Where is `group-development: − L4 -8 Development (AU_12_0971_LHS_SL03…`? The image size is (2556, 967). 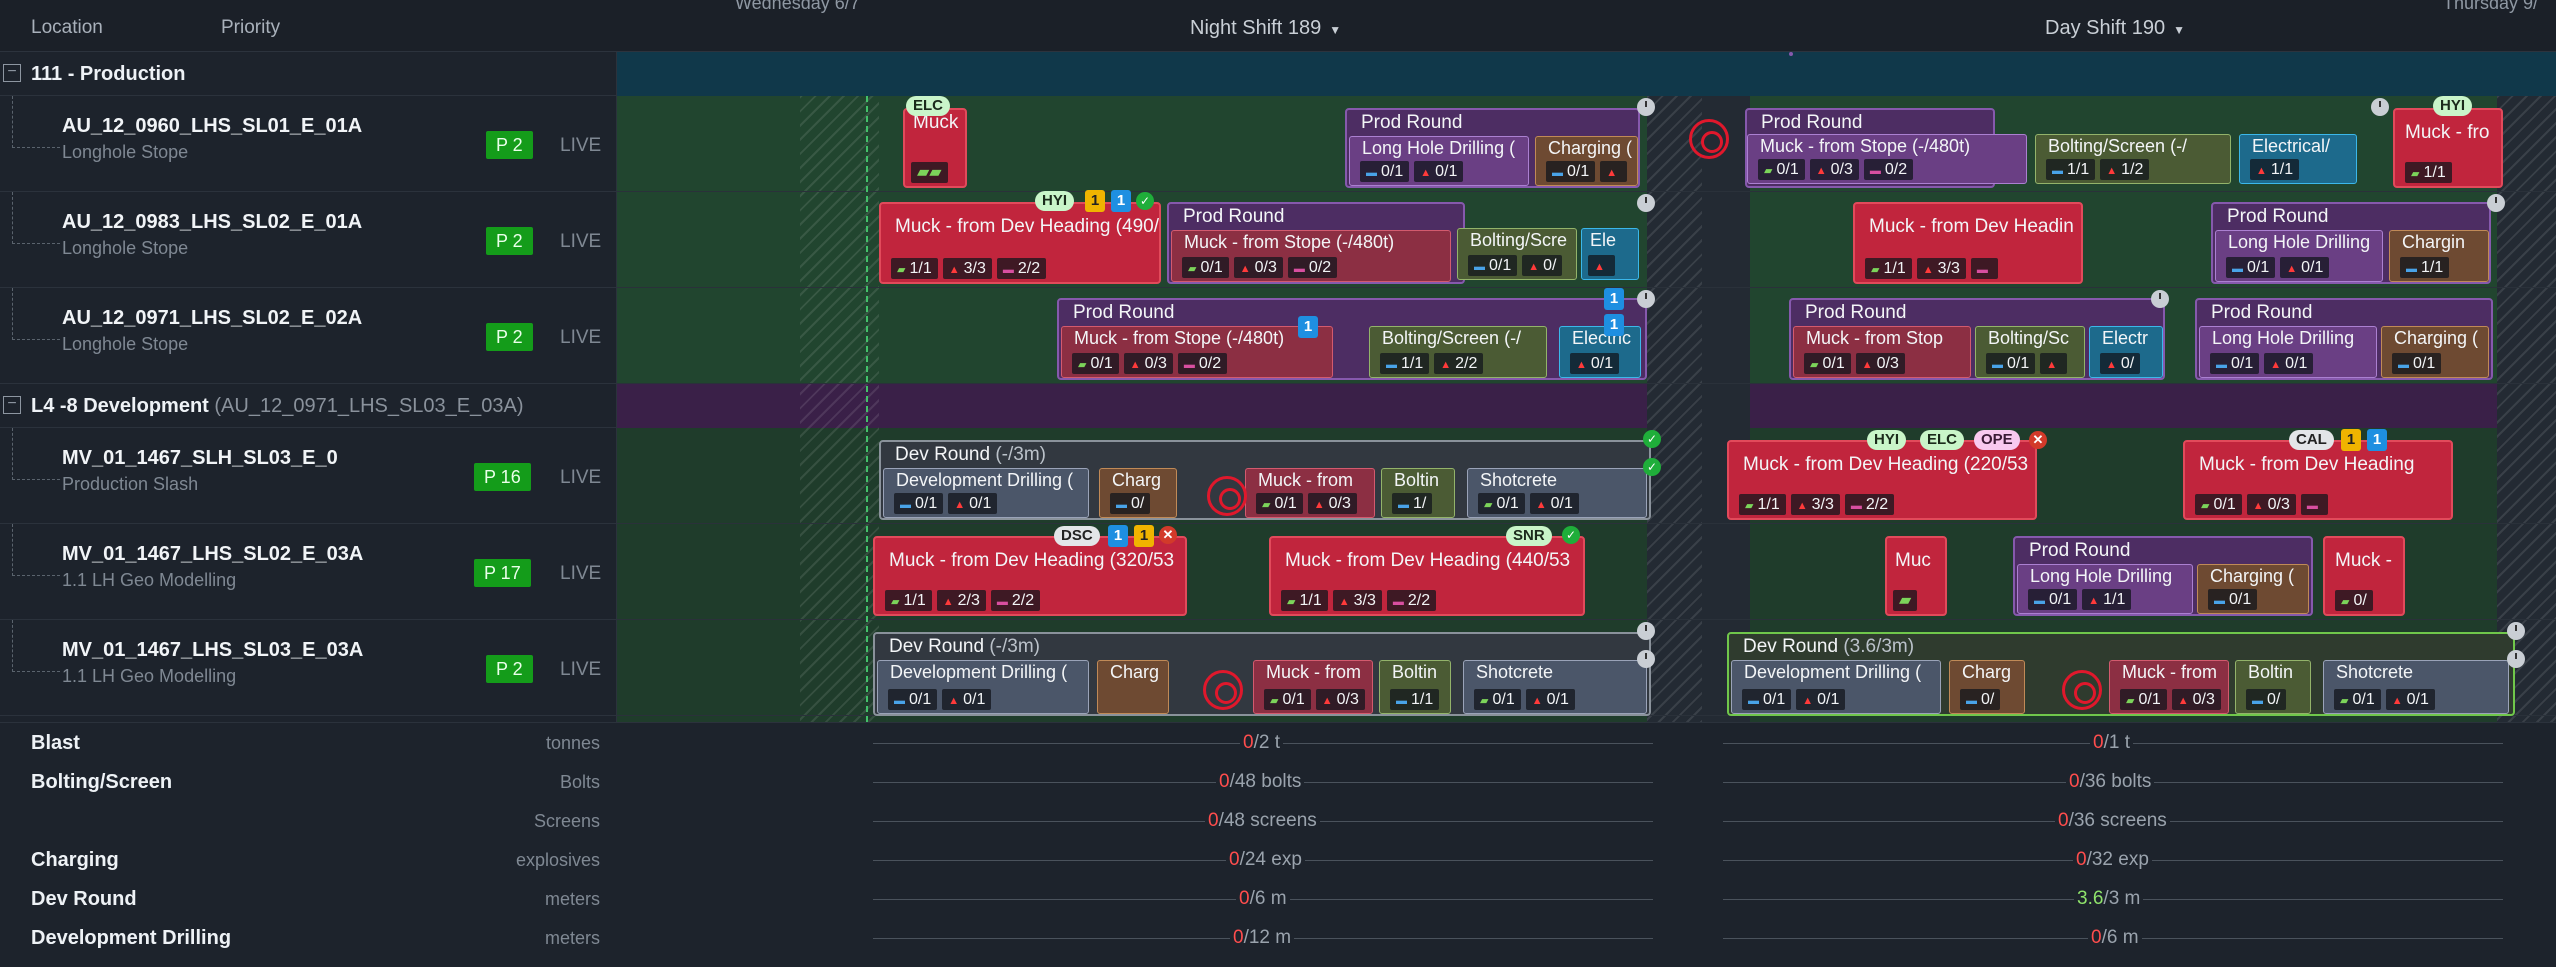
group-development: − L4 -8 Development (AU_12_0971_LHS_SL03… is located at coordinates (308, 406).